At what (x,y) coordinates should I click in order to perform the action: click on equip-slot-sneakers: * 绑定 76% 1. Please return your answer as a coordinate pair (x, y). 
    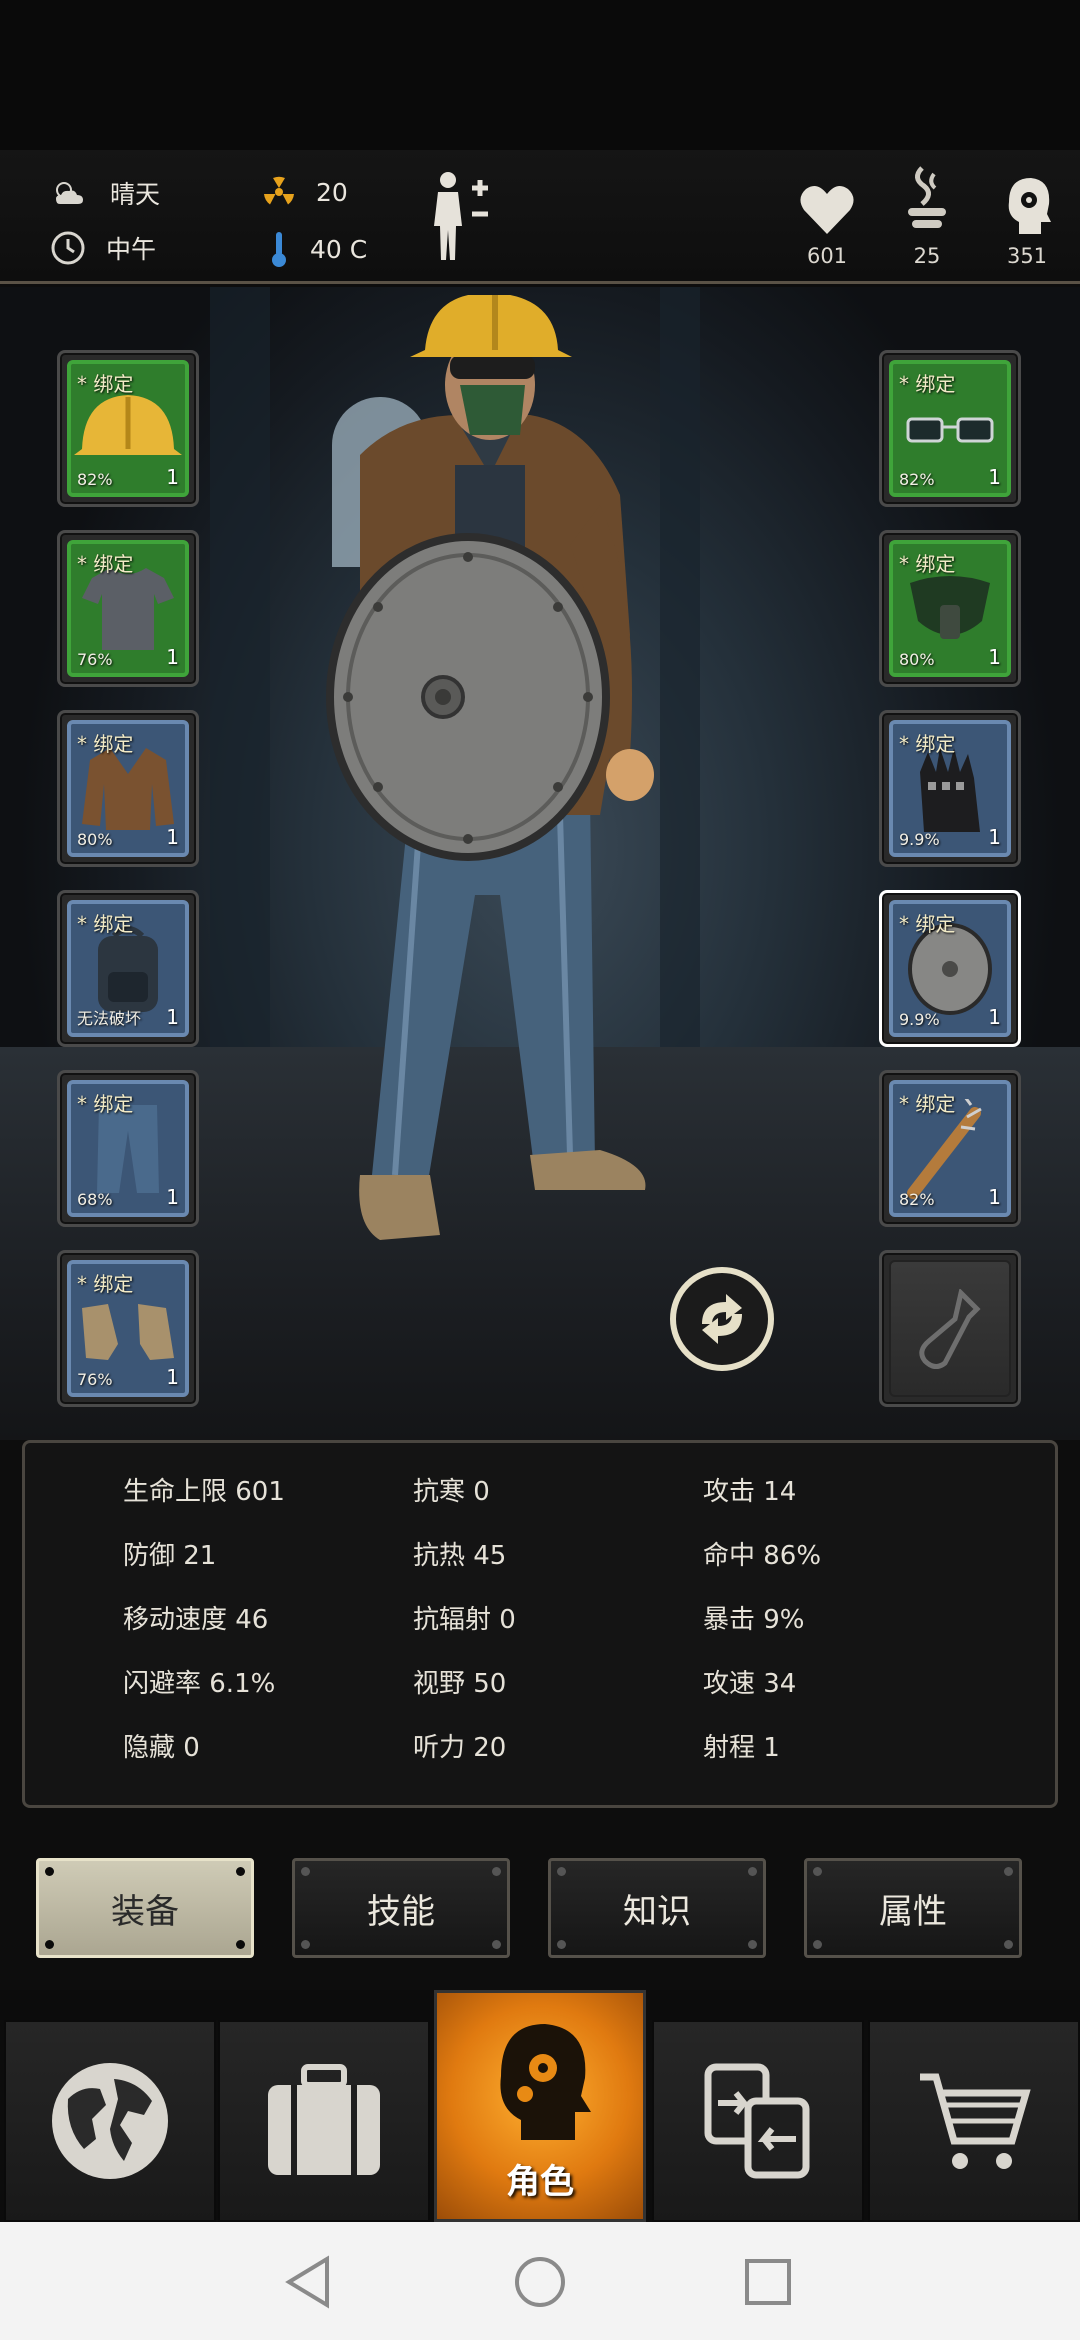
    Looking at the image, I should click on (128, 1328).